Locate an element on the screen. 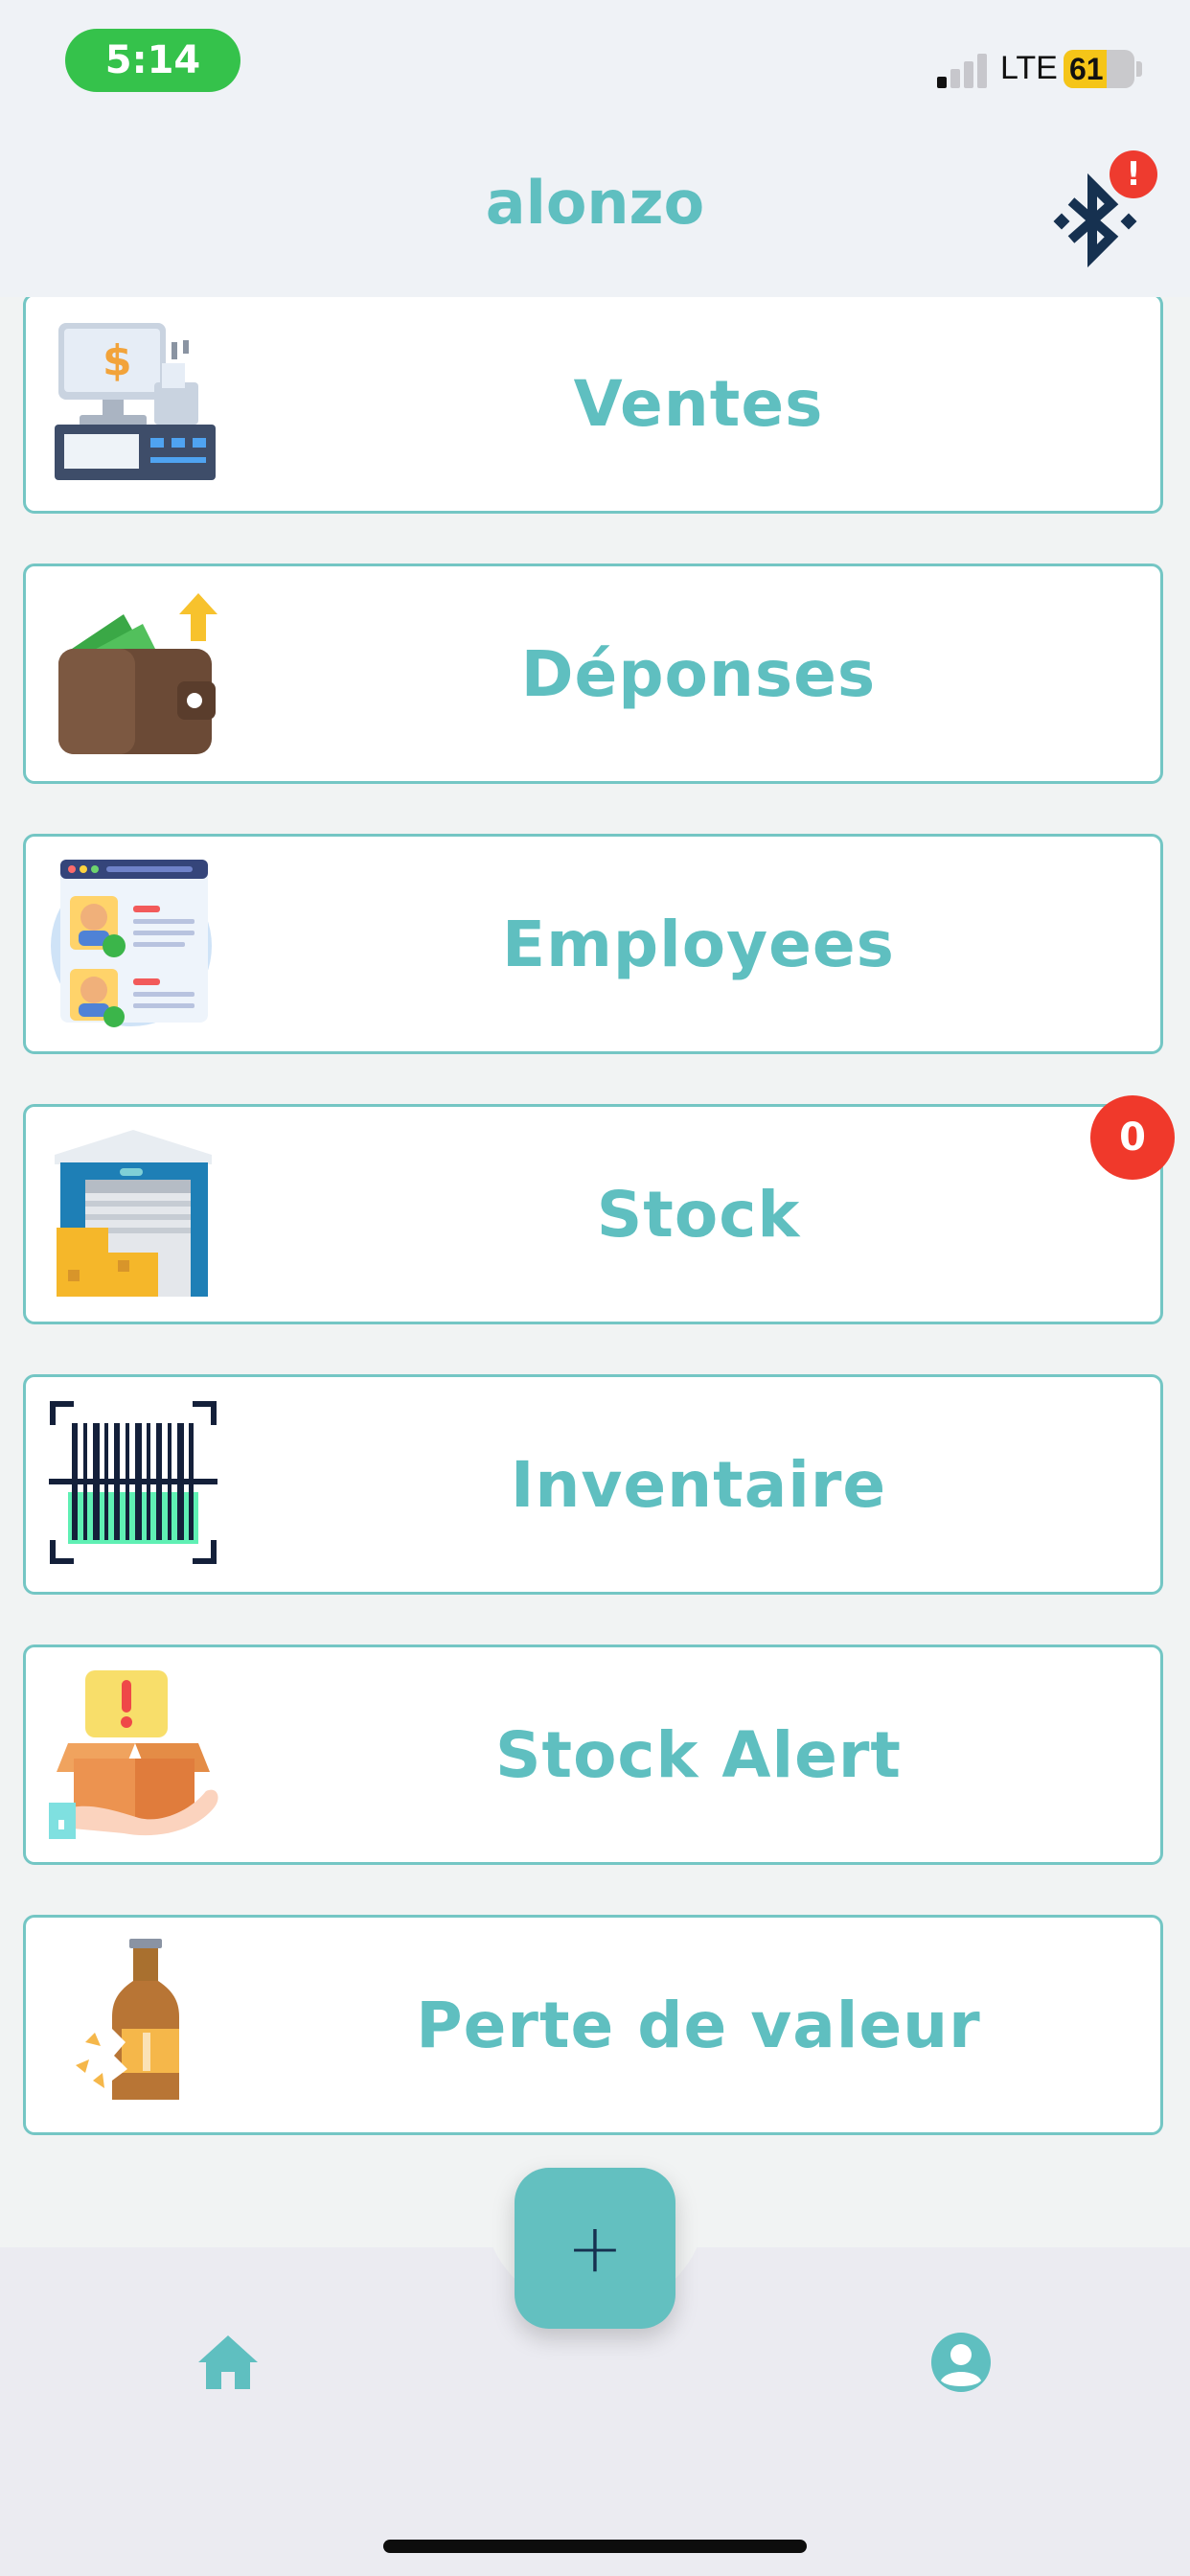 The height and width of the screenshot is (2576, 1190). employee-profiles-icon is located at coordinates (132, 943).